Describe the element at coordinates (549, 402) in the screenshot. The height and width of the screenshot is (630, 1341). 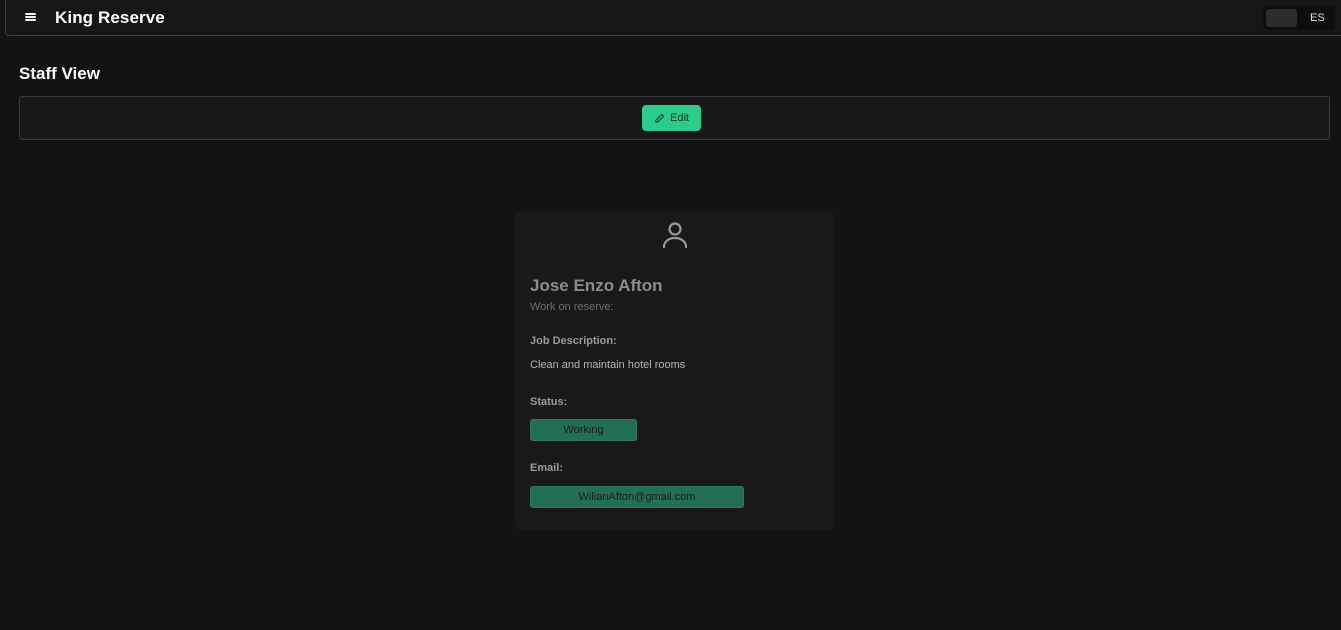
I see `status-label: Status:` at that location.